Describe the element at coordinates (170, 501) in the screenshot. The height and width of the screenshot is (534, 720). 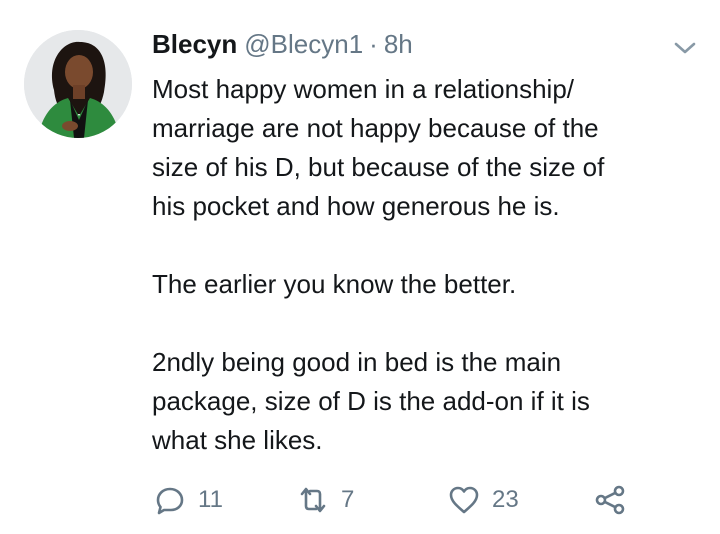
I see `reply-icon` at that location.